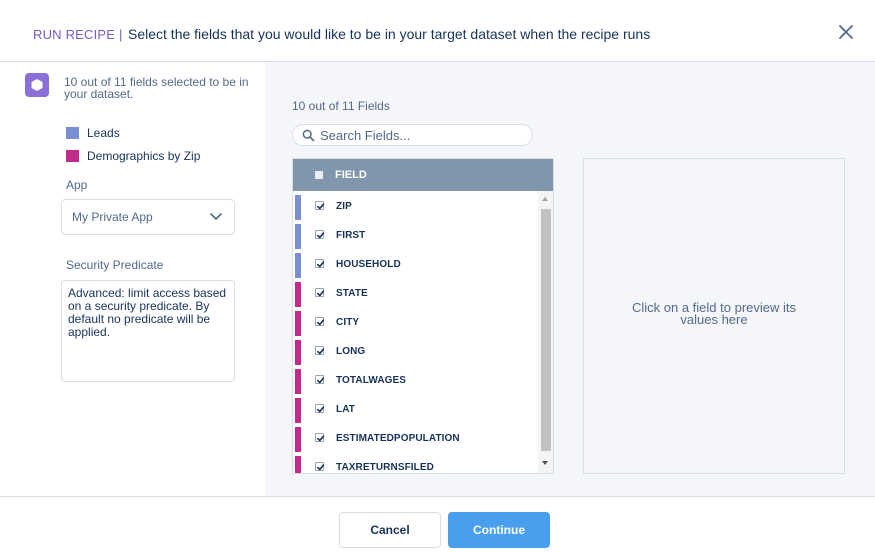 The image size is (875, 552). Describe the element at coordinates (344, 206) in the screenshot. I see `field-name: ZIP` at that location.